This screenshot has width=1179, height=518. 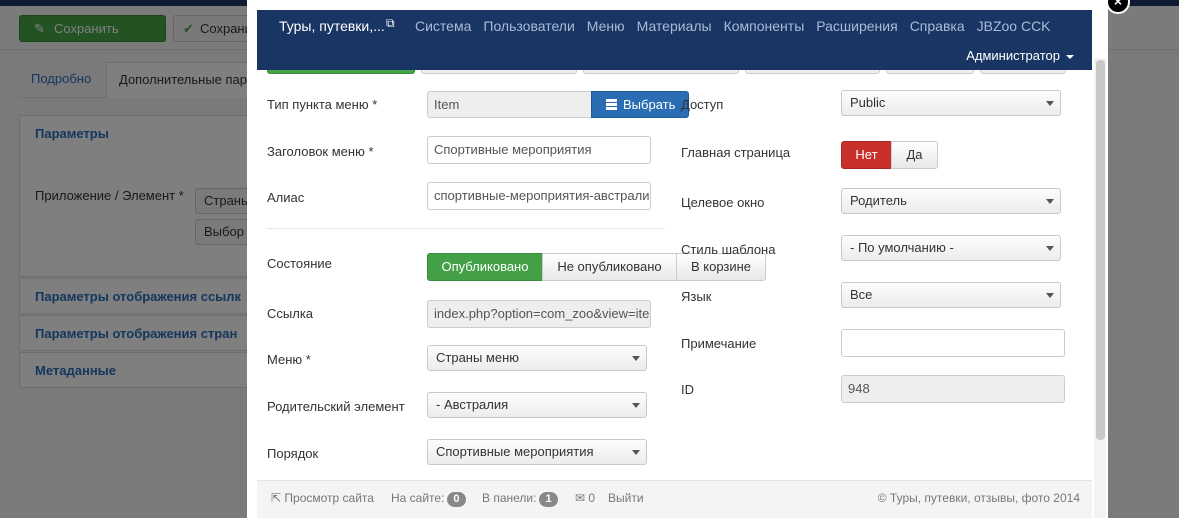 What do you see at coordinates (289, 359) in the screenshot?
I see `menu-label: Меню *` at bounding box center [289, 359].